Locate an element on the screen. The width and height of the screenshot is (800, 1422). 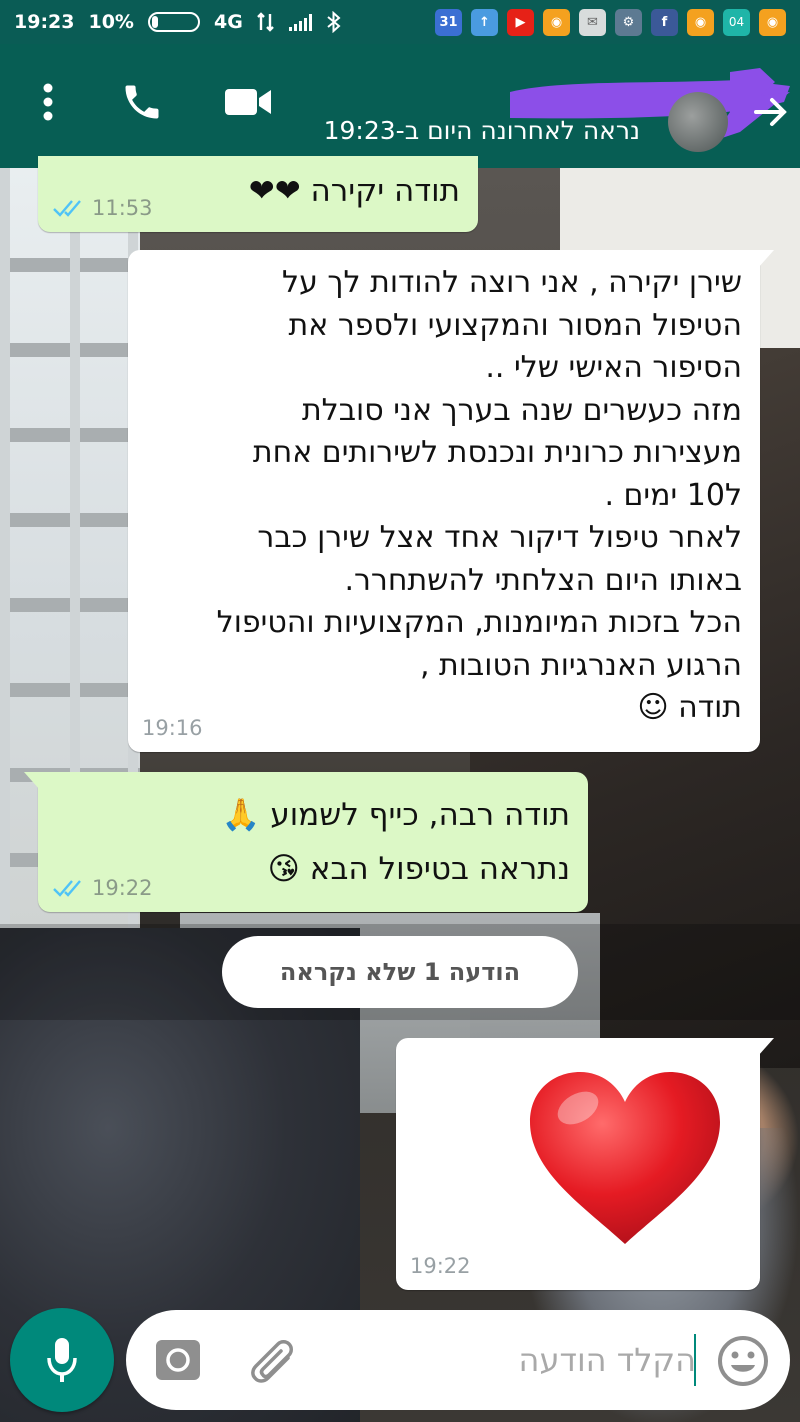
video-call-icon is located at coordinates (248, 102).